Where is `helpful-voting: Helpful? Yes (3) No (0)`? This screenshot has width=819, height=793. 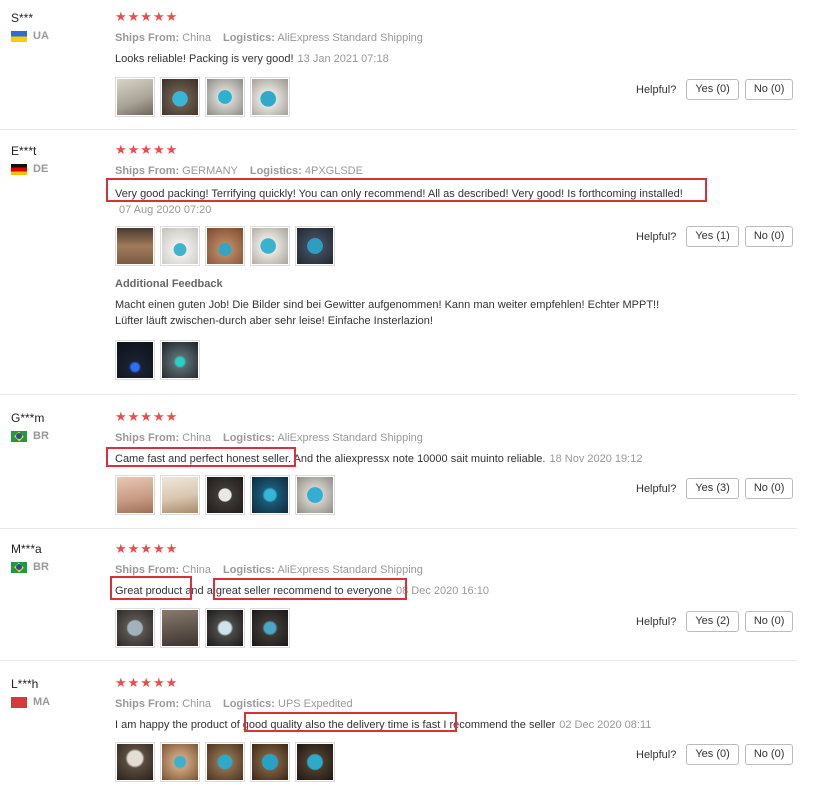 helpful-voting: Helpful? Yes (3) No (0) is located at coordinates (715, 488).